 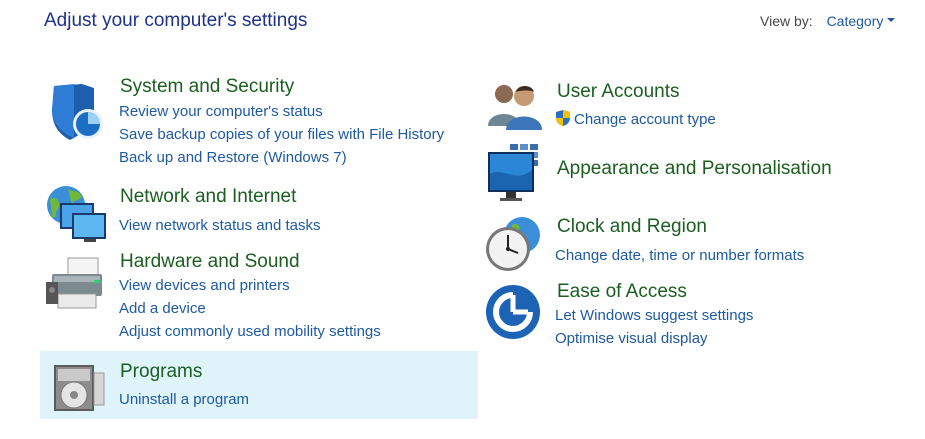 I want to click on category-title: System and Security, so click(x=207, y=87).